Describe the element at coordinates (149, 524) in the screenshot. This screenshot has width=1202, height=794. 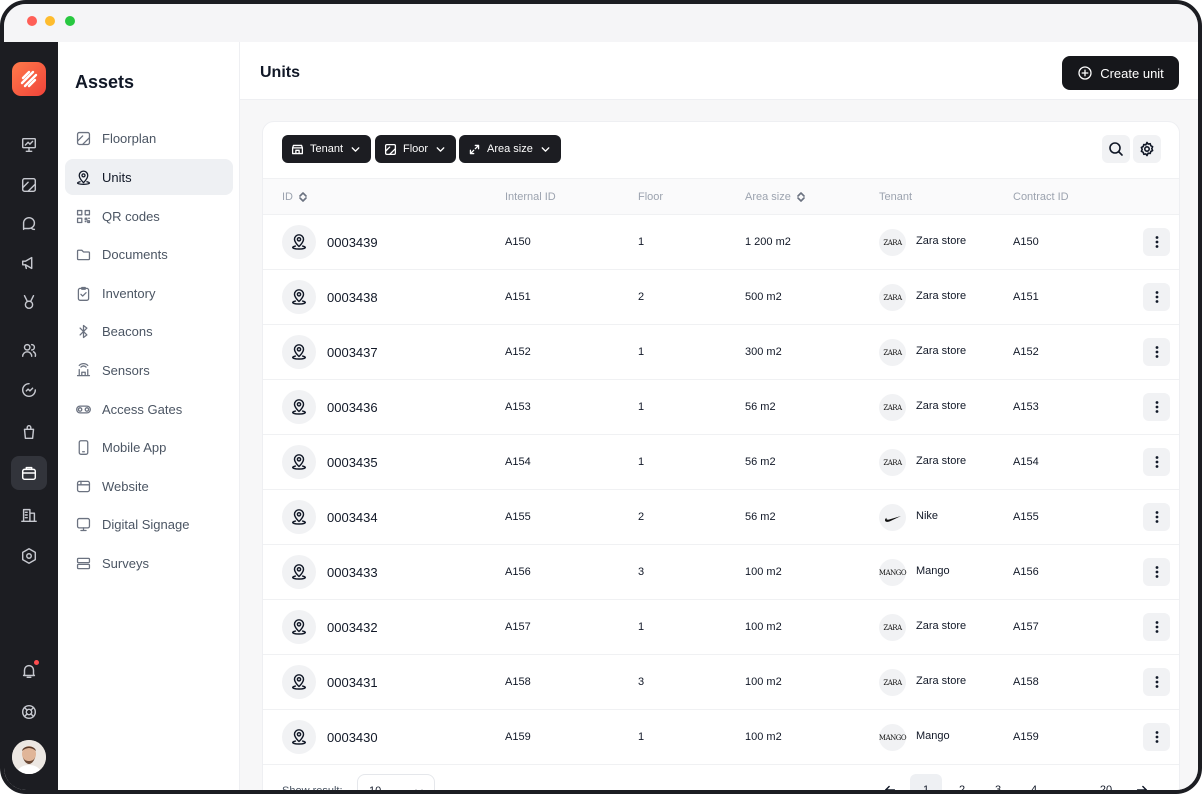
I see `sidebar-item-digital-signage: Digital Signage` at that location.